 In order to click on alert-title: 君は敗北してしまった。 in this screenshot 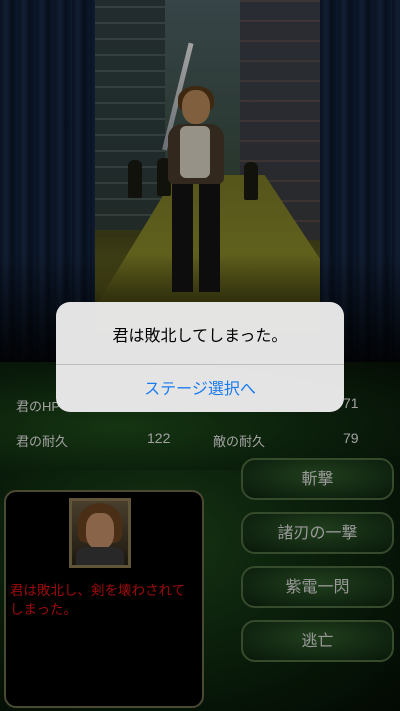, I will do `click(200, 335)`.